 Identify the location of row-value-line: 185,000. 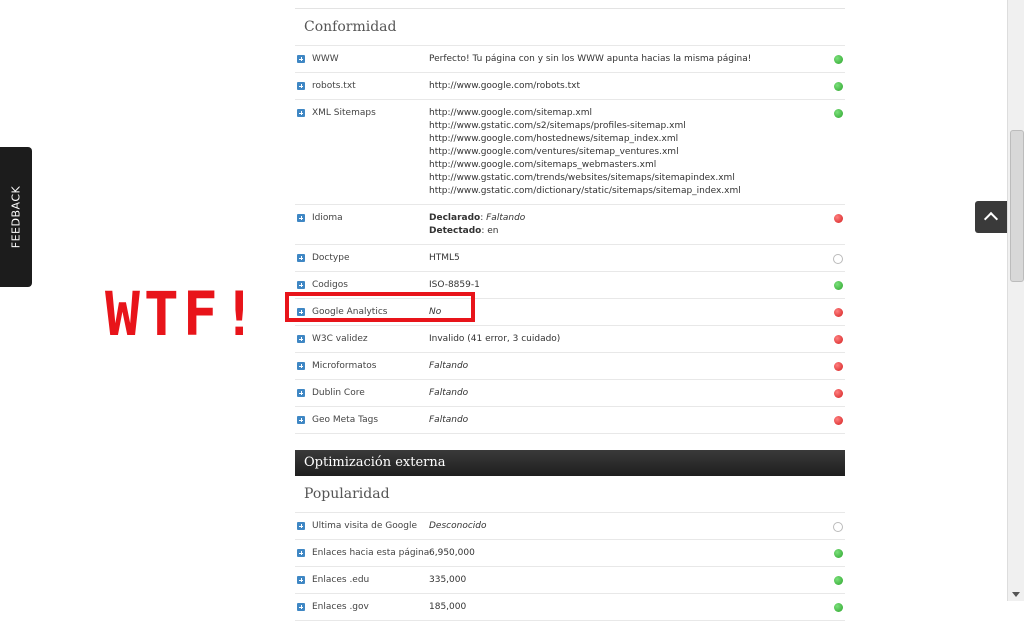
(448, 607).